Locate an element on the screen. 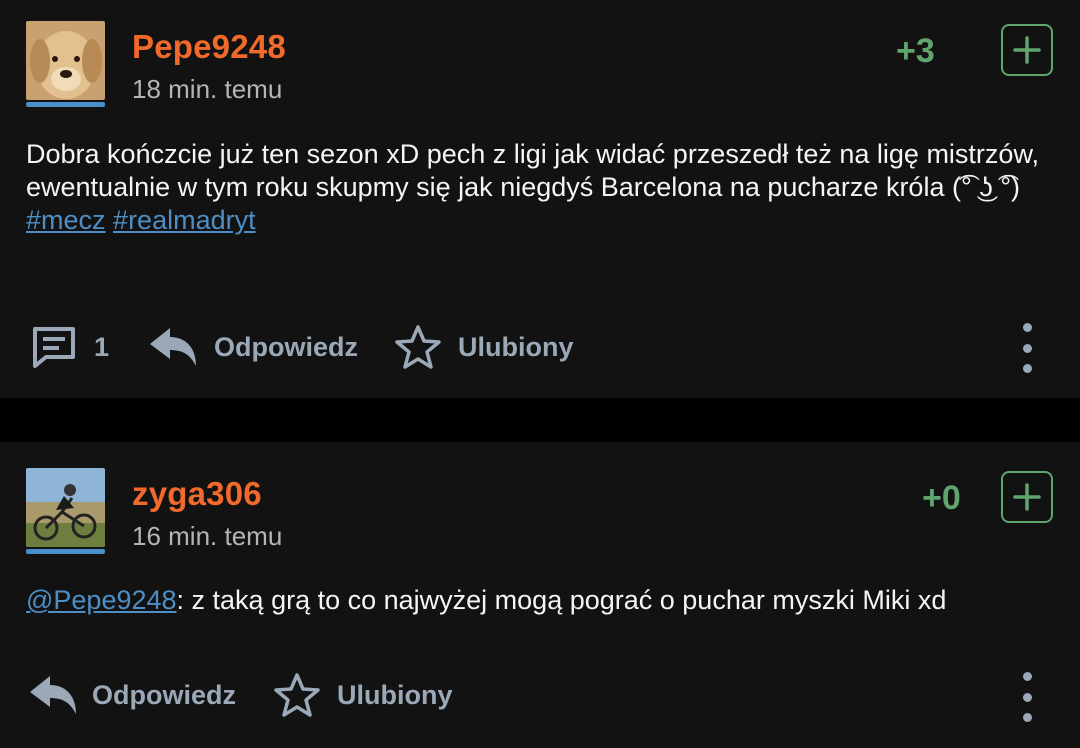  comments-button: 1 is located at coordinates (70, 347).